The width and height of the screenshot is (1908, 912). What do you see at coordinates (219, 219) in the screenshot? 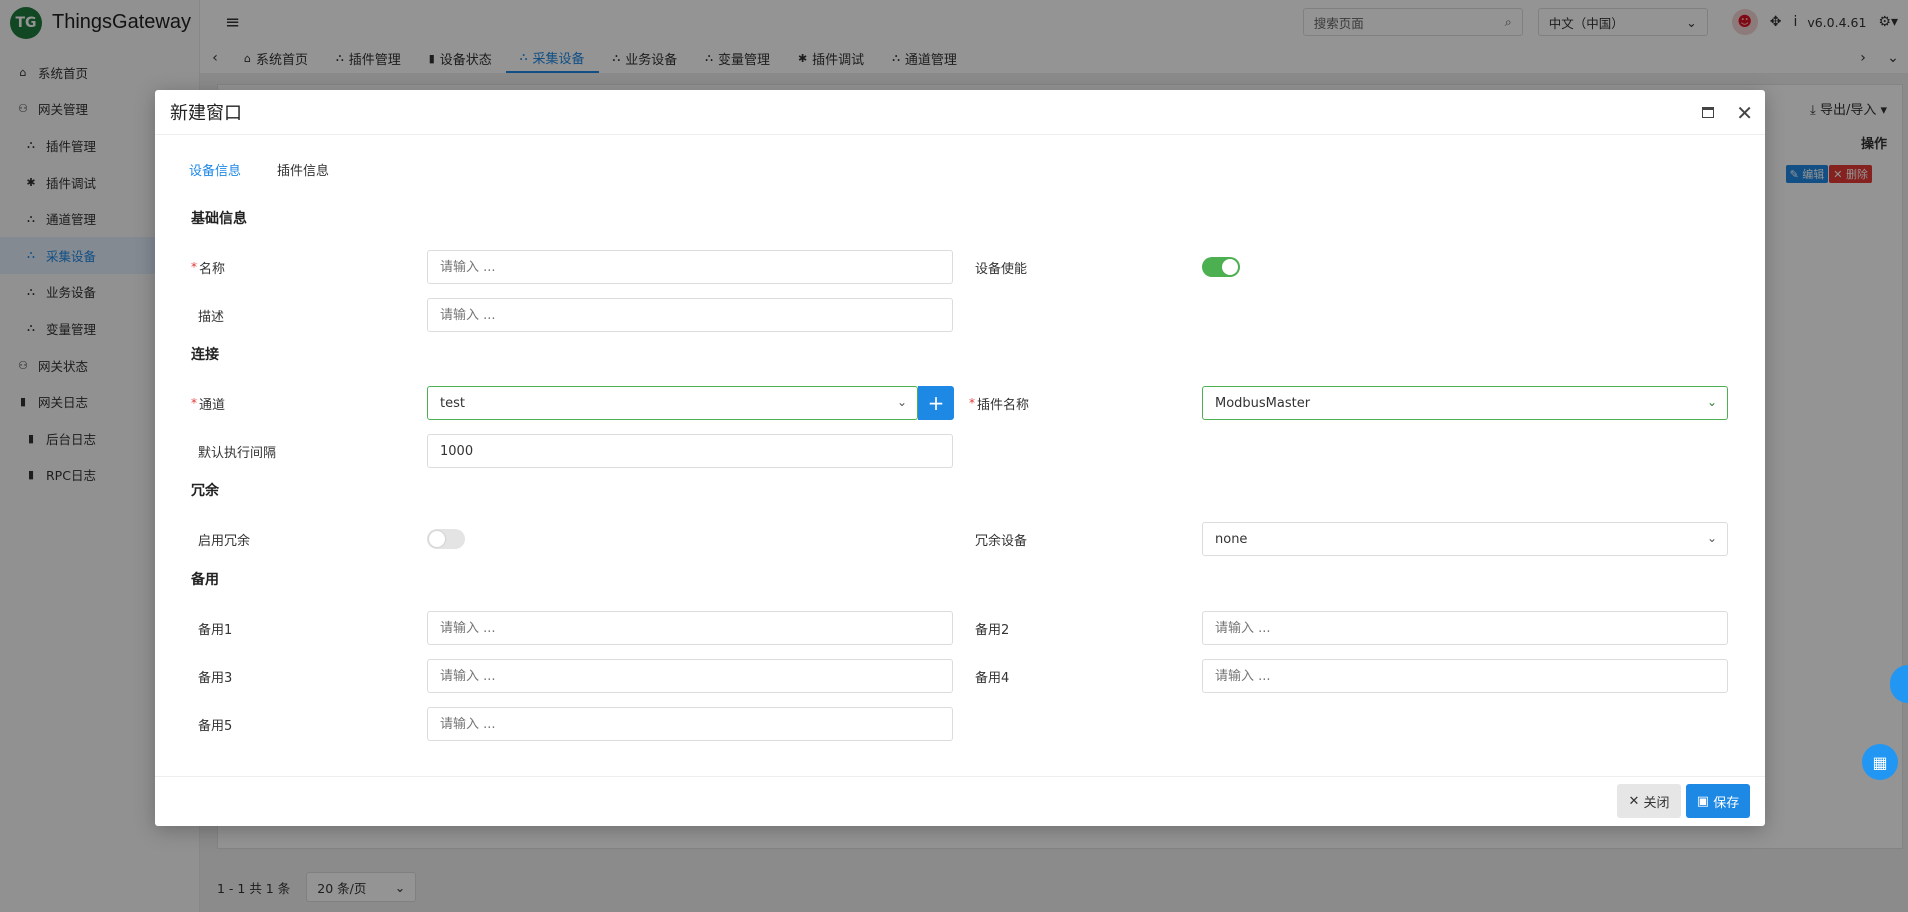
I see `section-basic-info: 基础信息` at bounding box center [219, 219].